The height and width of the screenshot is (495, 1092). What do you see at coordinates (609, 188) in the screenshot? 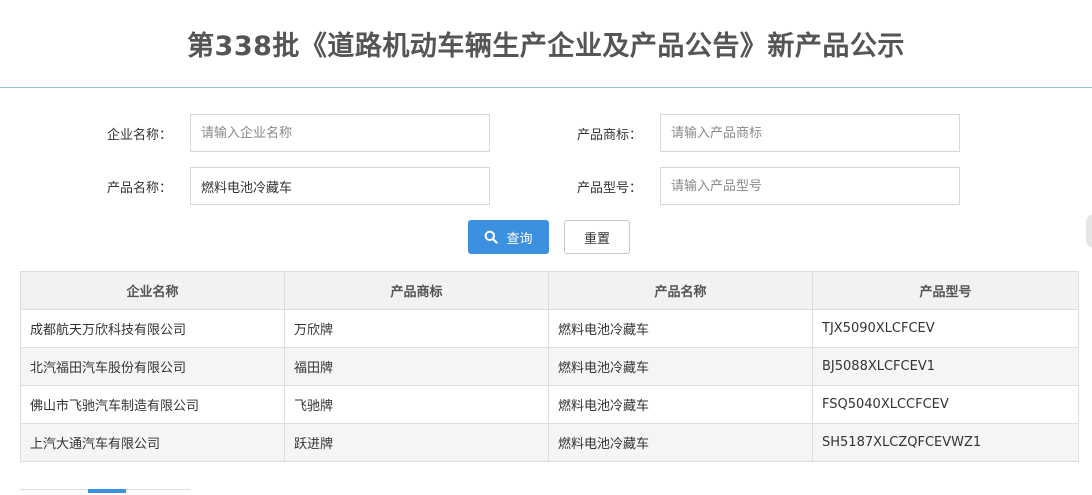
I see `model-label: 产品型号：` at bounding box center [609, 188].